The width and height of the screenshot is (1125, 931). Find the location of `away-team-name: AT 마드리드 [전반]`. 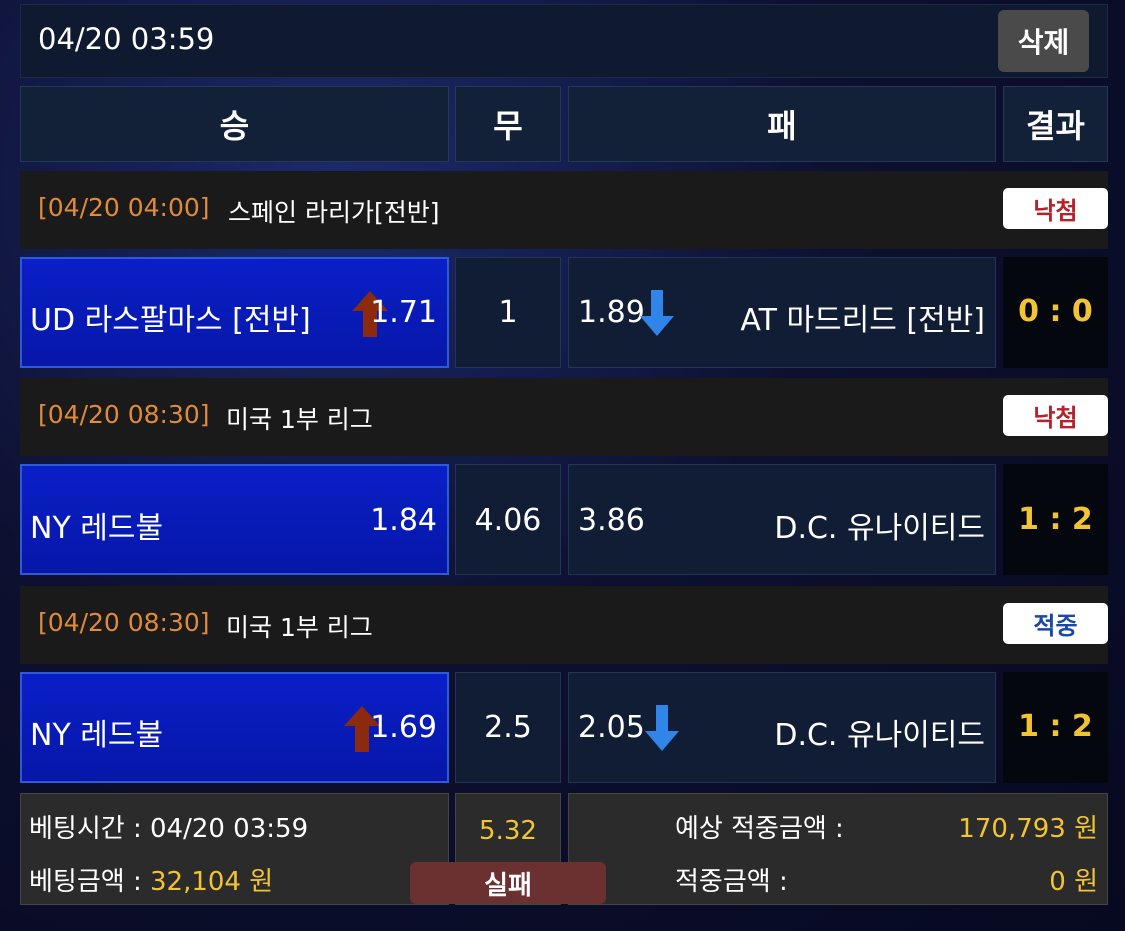

away-team-name: AT 마드리드 [전반] is located at coordinates (862, 320).